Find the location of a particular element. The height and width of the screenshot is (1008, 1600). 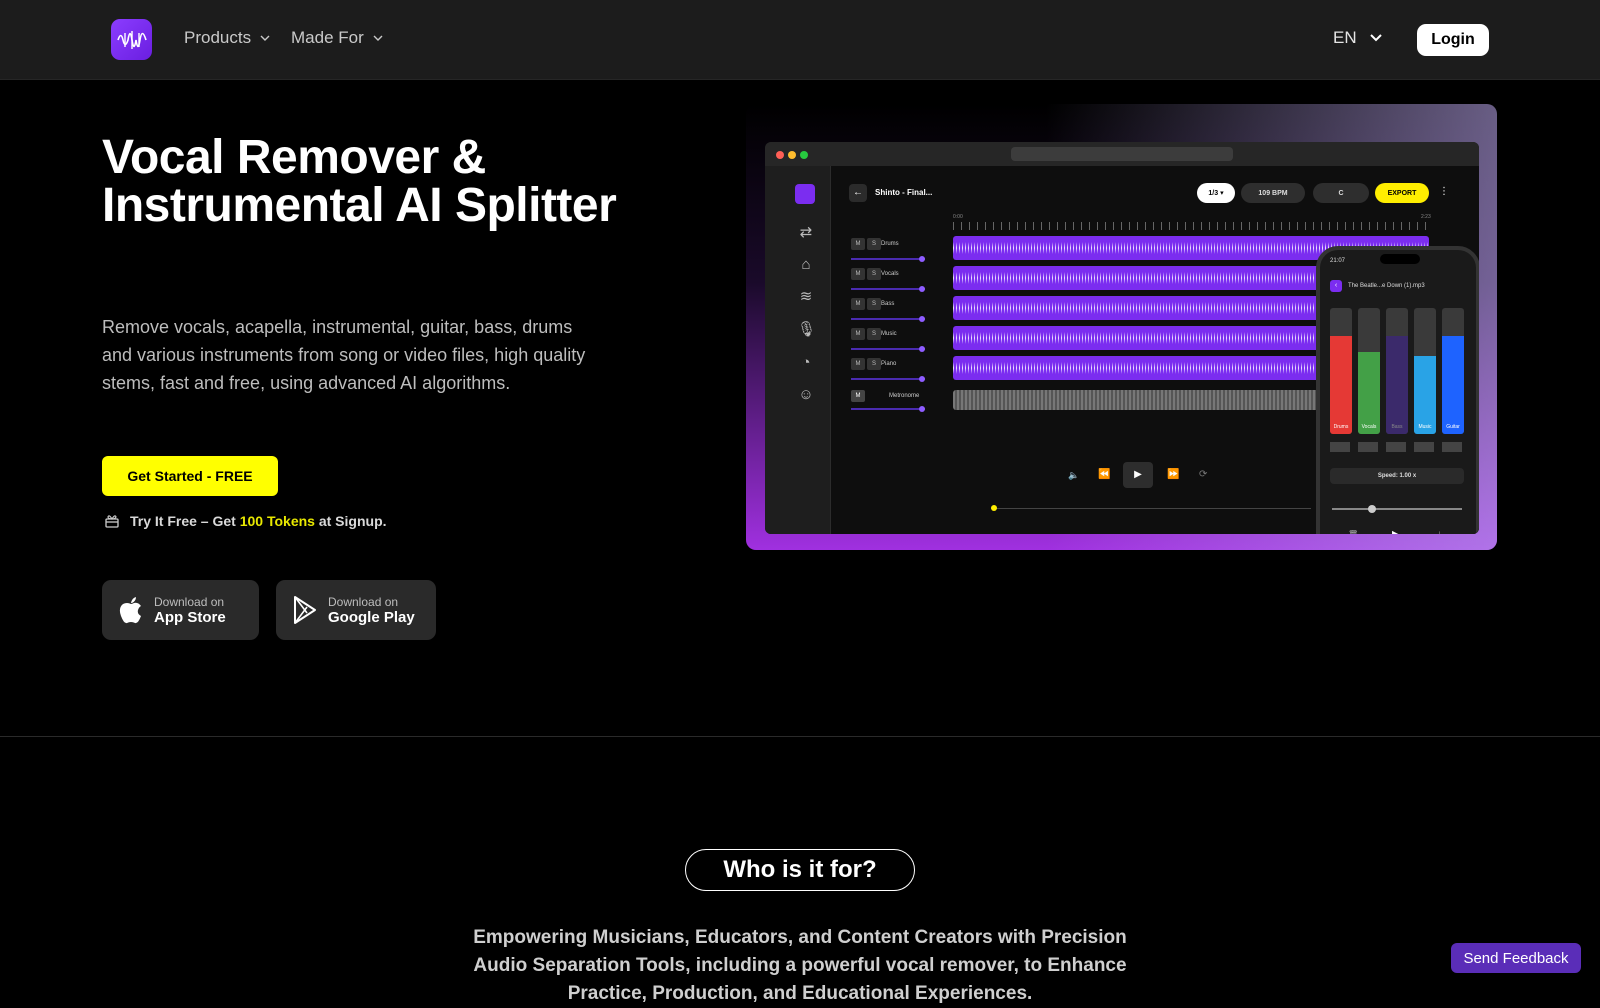

fast-forward-icon: ⏩ is located at coordinates (1173, 474).